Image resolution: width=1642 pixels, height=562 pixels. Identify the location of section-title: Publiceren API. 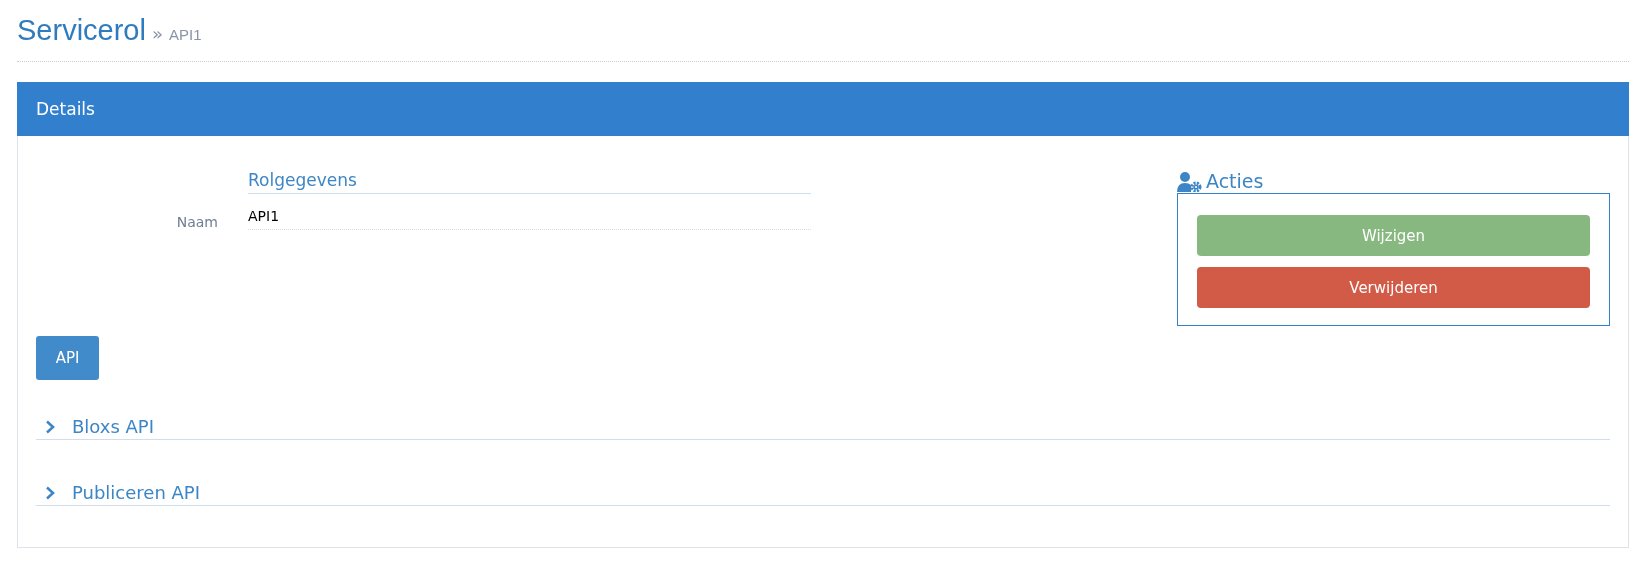
(136, 492).